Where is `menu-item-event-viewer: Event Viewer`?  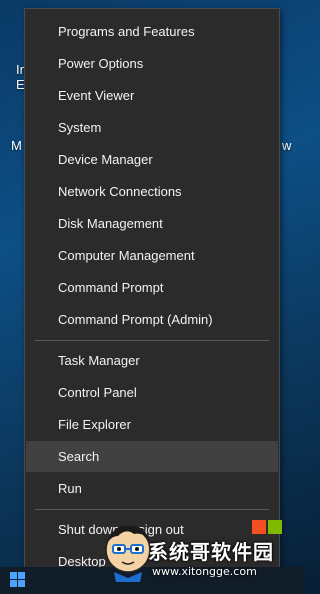
menu-item-event-viewer: Event Viewer is located at coordinates (152, 95).